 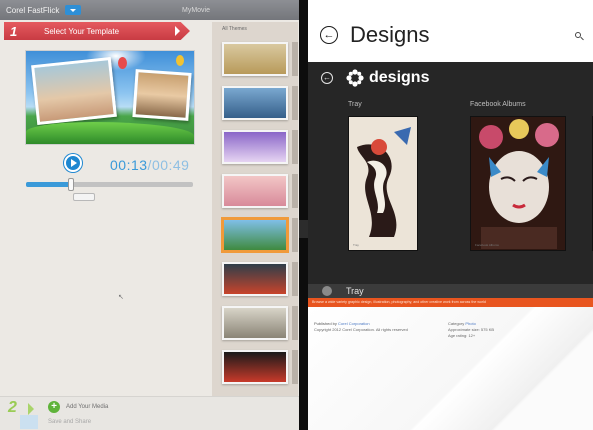 I want to click on play-icon, so click(x=74, y=163).